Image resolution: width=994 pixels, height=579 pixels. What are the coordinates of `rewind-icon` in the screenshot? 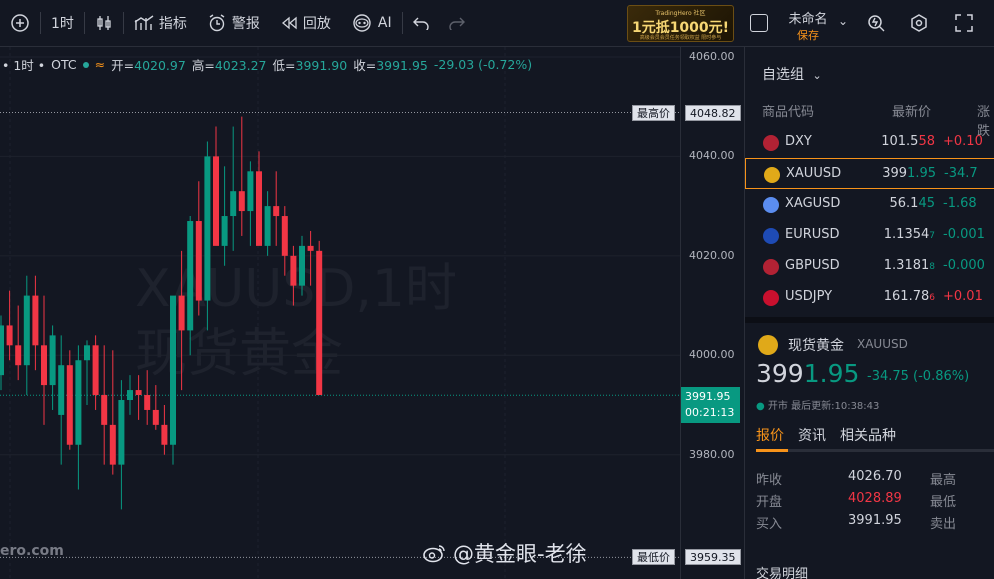 It's located at (289, 23).